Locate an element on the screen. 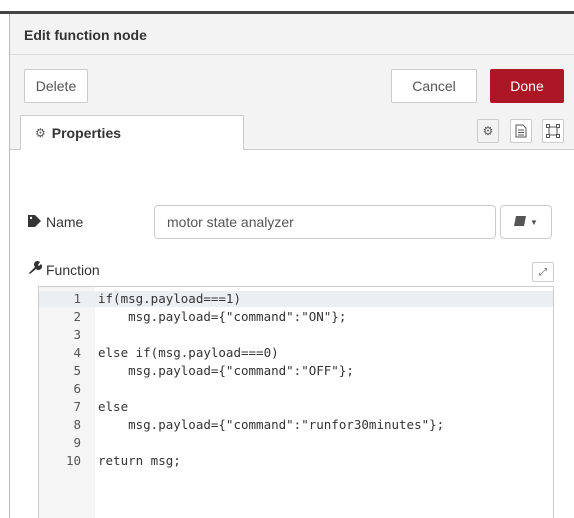  expand-icon: ⤢ is located at coordinates (543, 272).